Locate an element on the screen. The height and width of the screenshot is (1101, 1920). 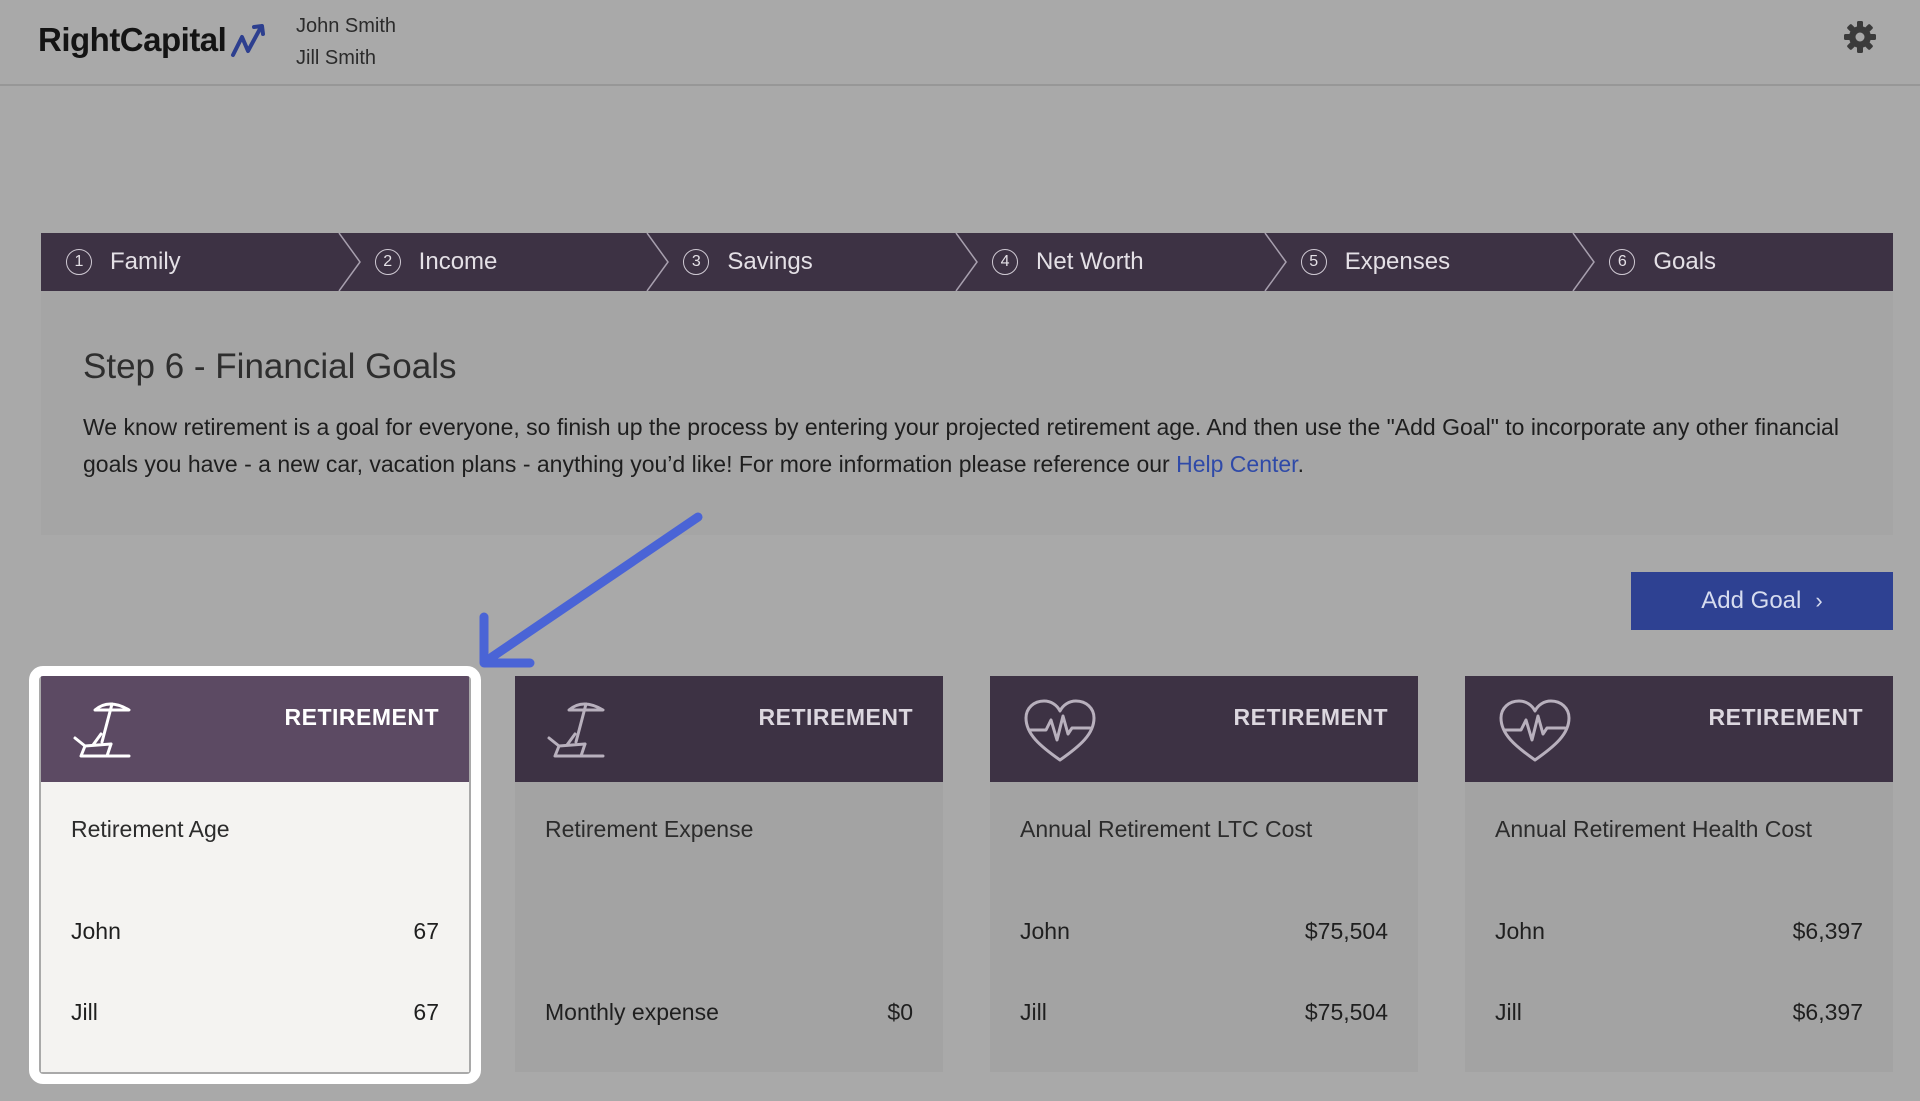
page-title: Step 6 - Financial Goals is located at coordinates (270, 366).